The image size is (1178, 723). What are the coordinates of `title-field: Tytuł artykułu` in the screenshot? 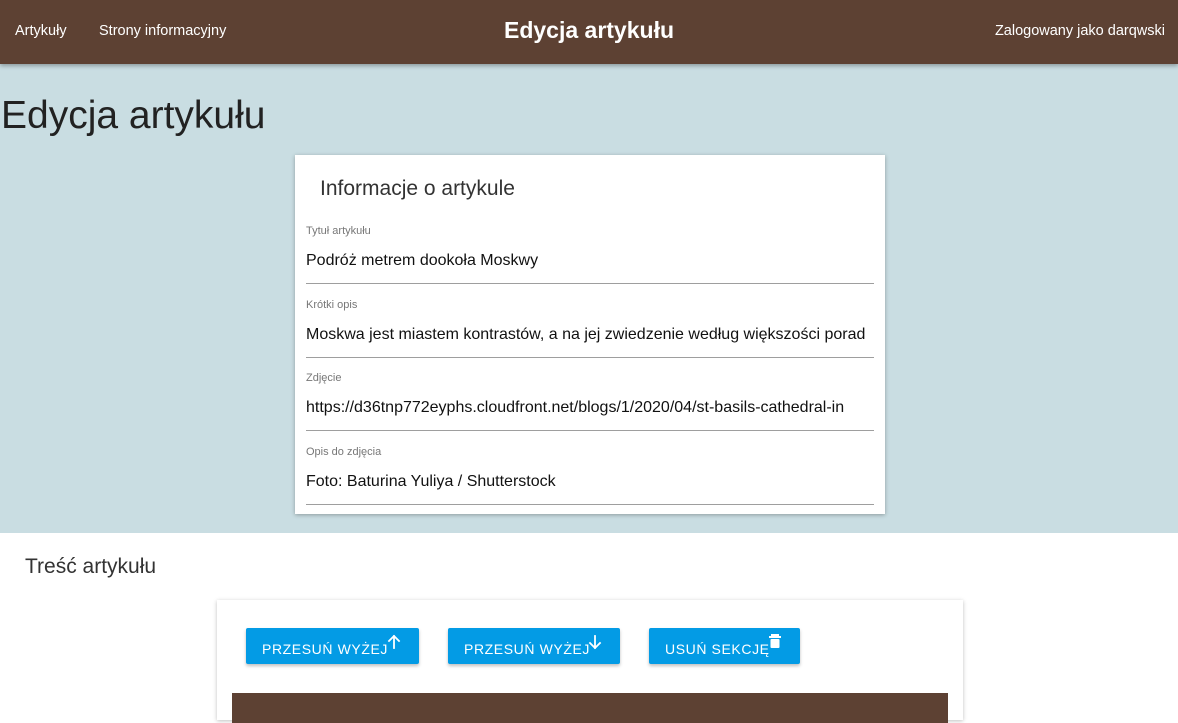 It's located at (590, 254).